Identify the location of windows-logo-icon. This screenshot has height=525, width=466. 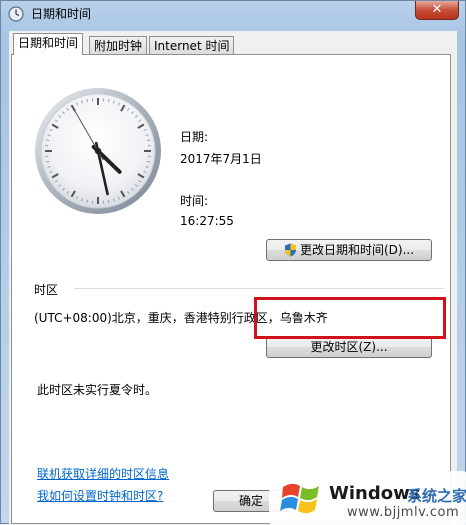
(301, 499).